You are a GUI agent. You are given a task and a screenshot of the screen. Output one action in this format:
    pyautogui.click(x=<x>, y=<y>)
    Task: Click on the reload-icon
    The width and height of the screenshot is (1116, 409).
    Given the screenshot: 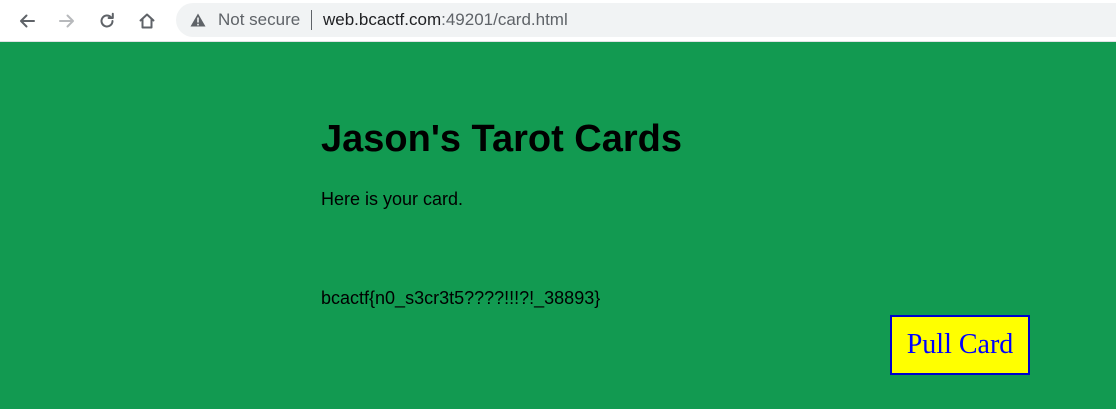 What is the action you would take?
    pyautogui.click(x=107, y=20)
    